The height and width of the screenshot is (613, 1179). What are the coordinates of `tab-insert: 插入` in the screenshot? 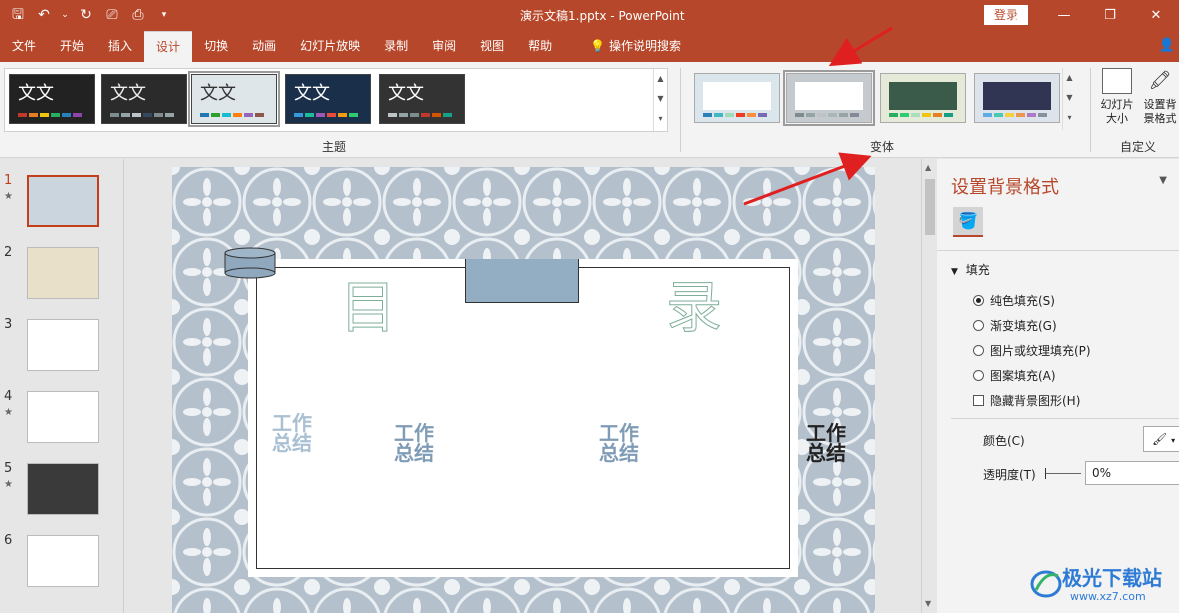 It's located at (120, 46).